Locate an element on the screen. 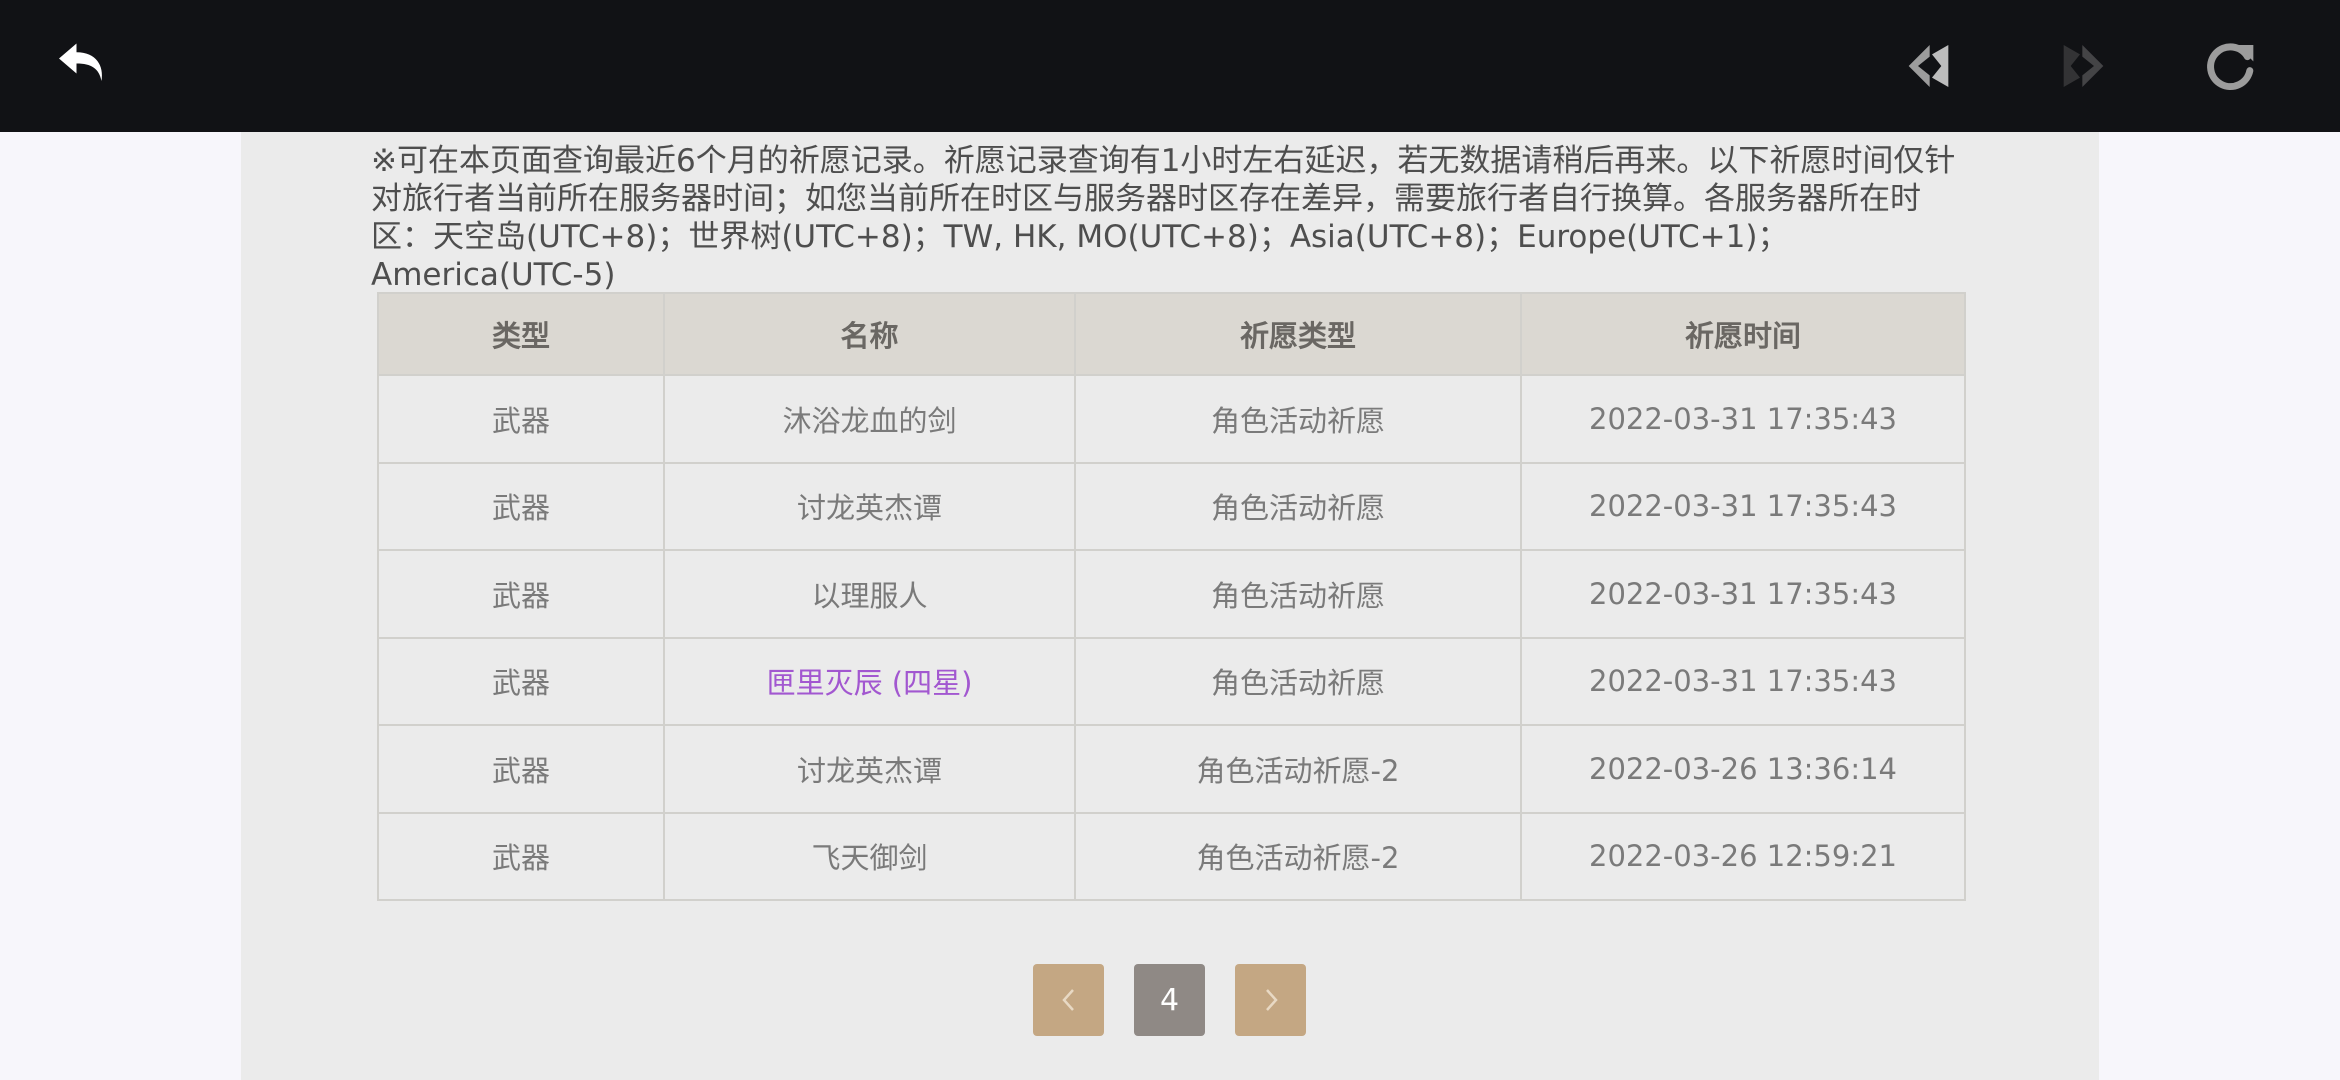  table-row: 武器 讨龙英杰谭 角色活动祈愿 2022-03-31 17:35:43 is located at coordinates (1171, 506).